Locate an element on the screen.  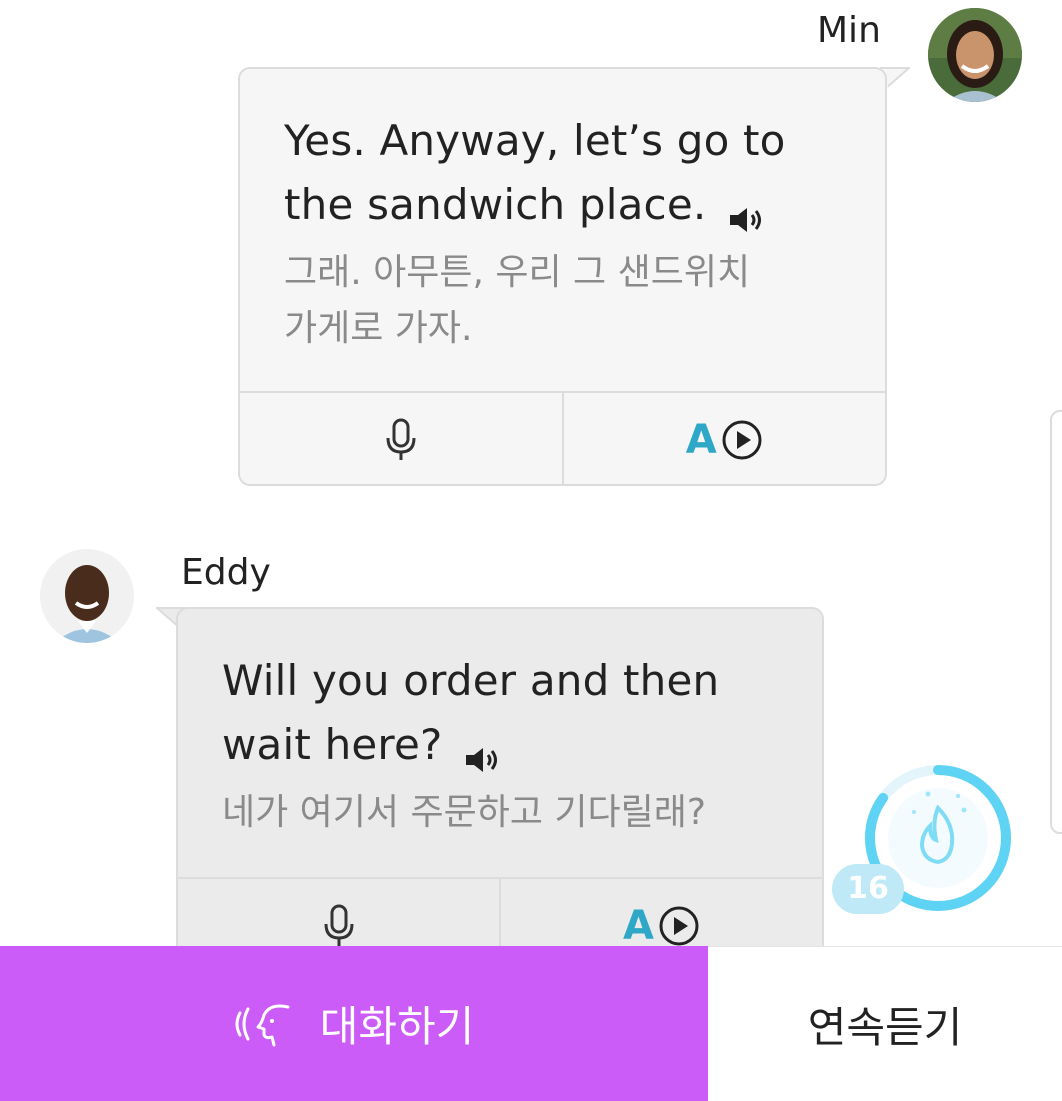
english-line: Will you order and then is located at coordinates (471, 680).